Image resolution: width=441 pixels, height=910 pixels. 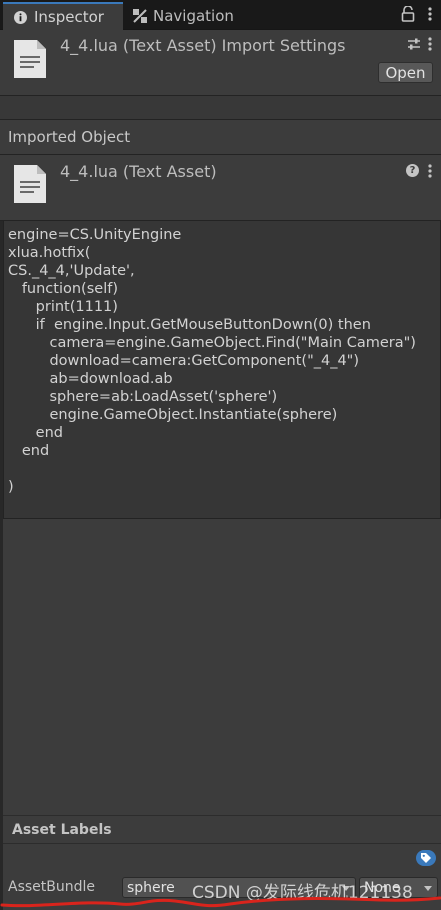 What do you see at coordinates (20, 17) in the screenshot?
I see `info-icon` at bounding box center [20, 17].